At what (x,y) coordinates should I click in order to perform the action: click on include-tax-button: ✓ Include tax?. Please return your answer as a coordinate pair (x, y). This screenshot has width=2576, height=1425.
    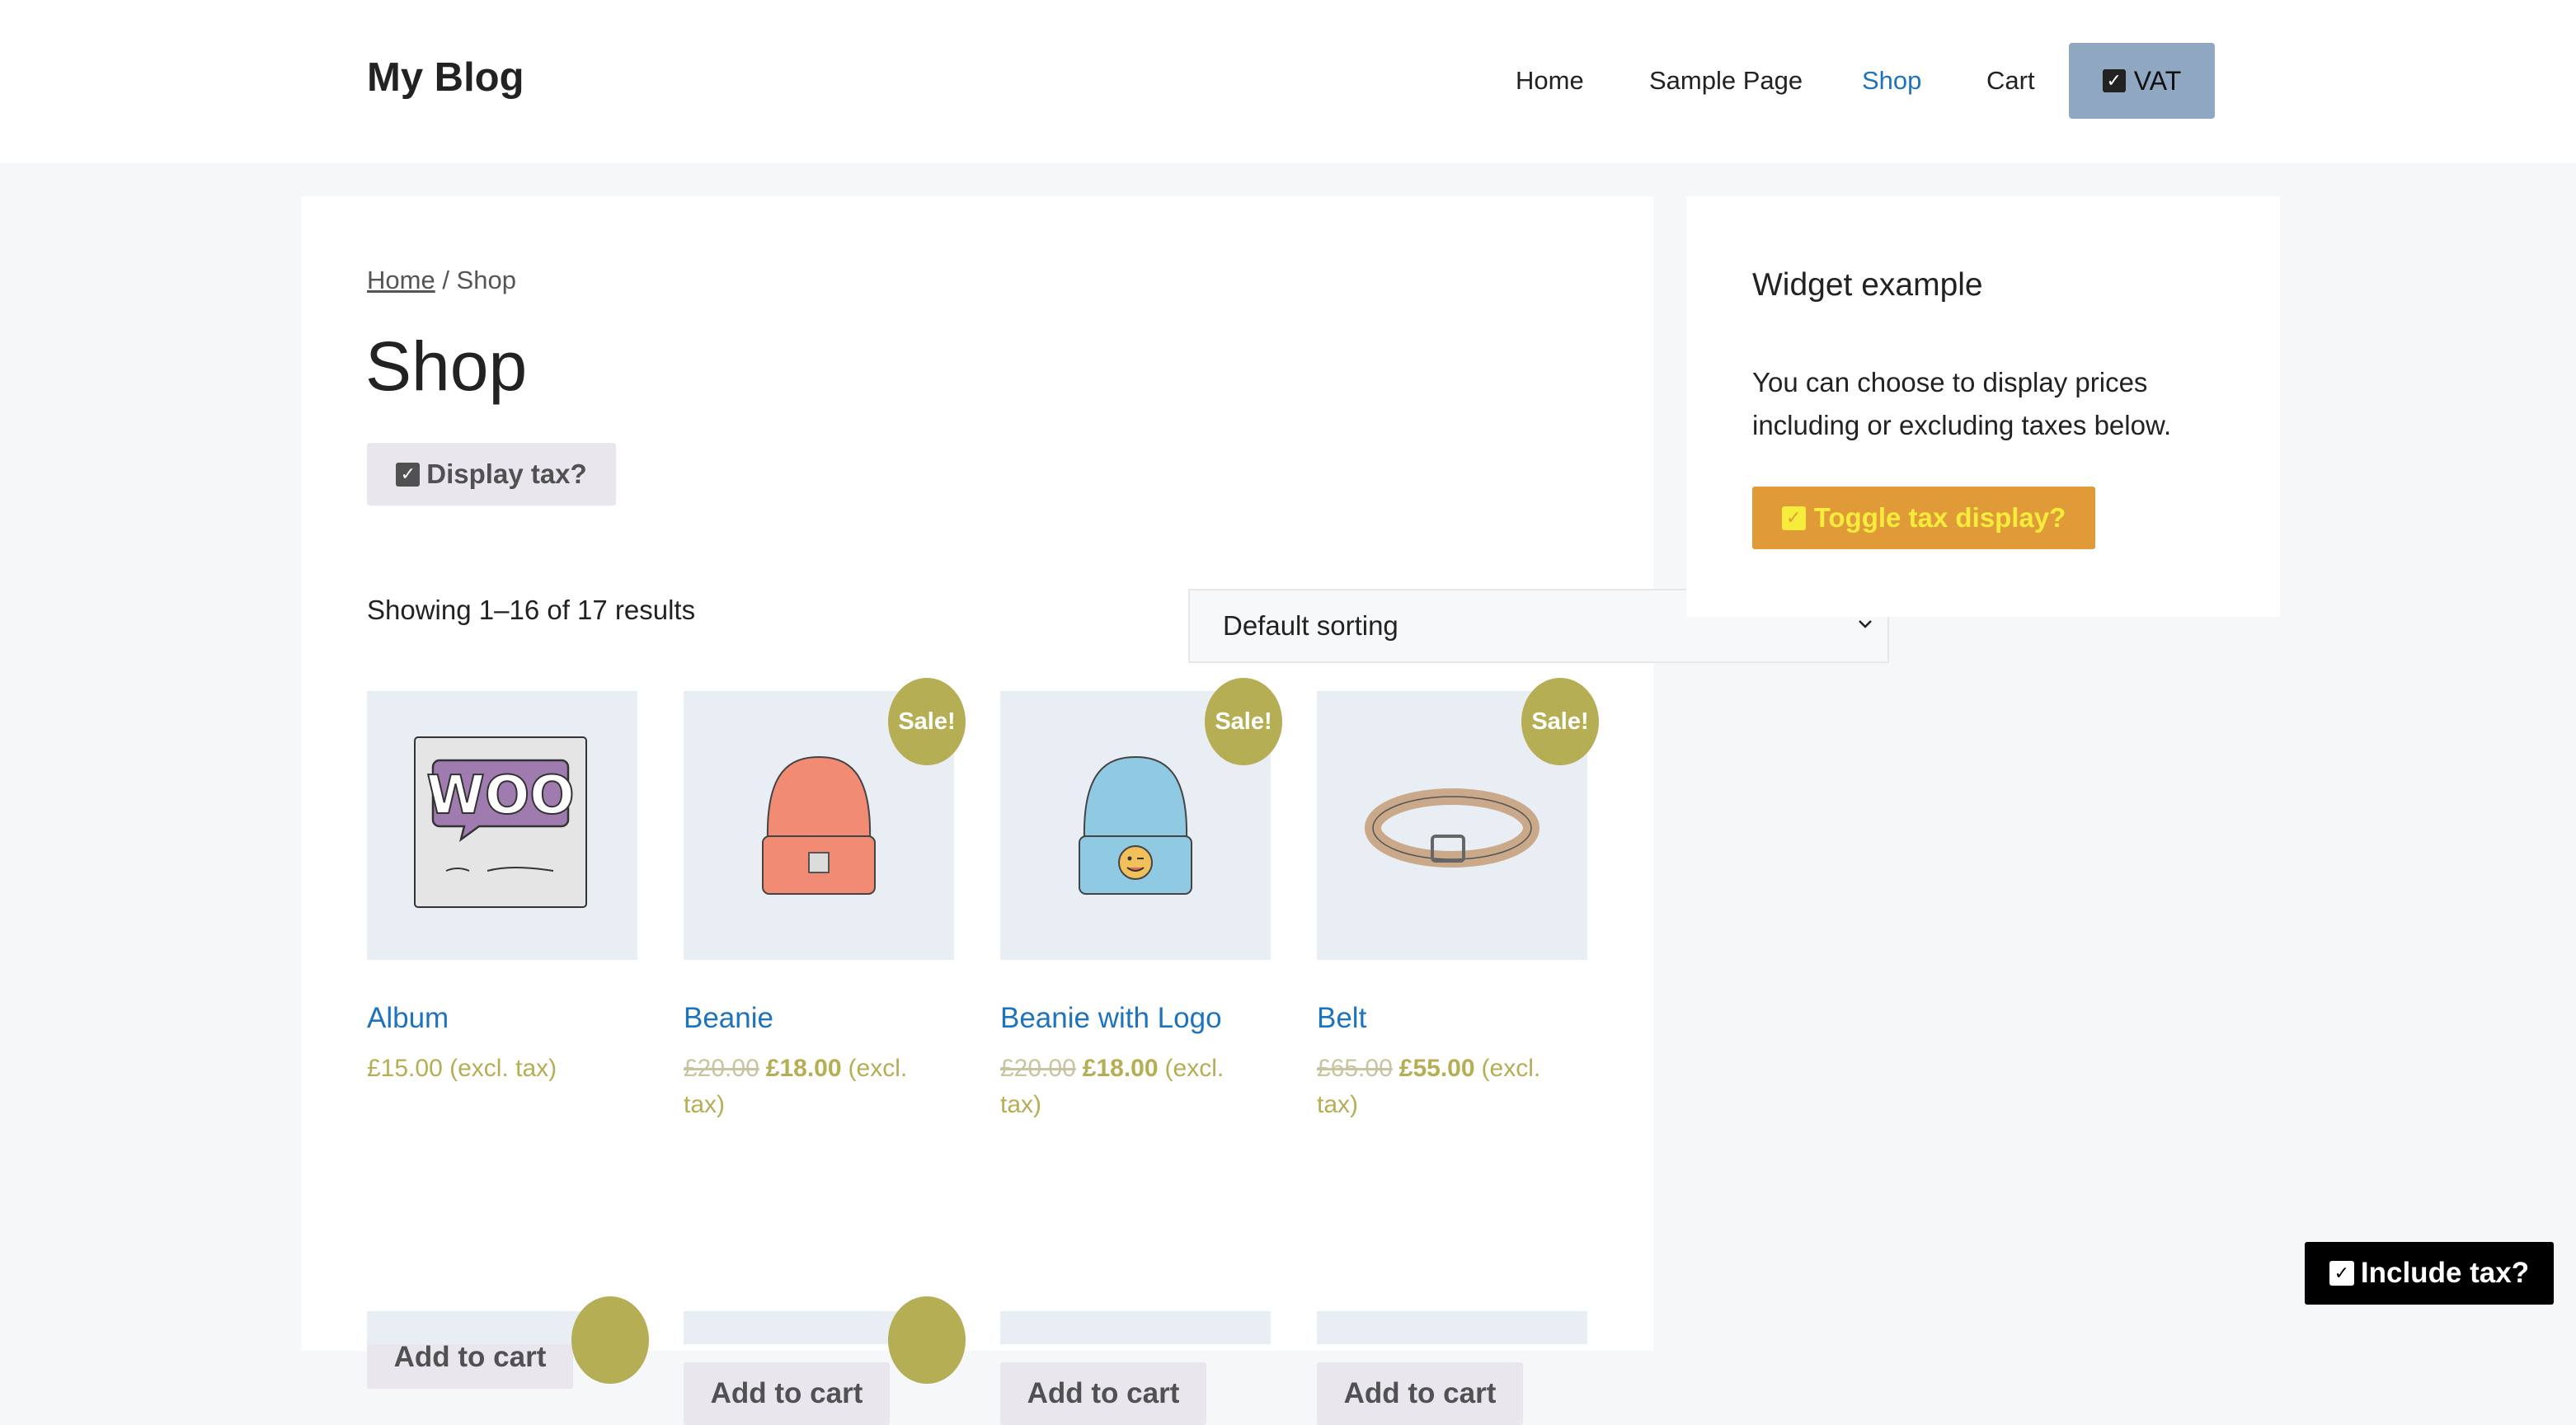
    Looking at the image, I should click on (2429, 1273).